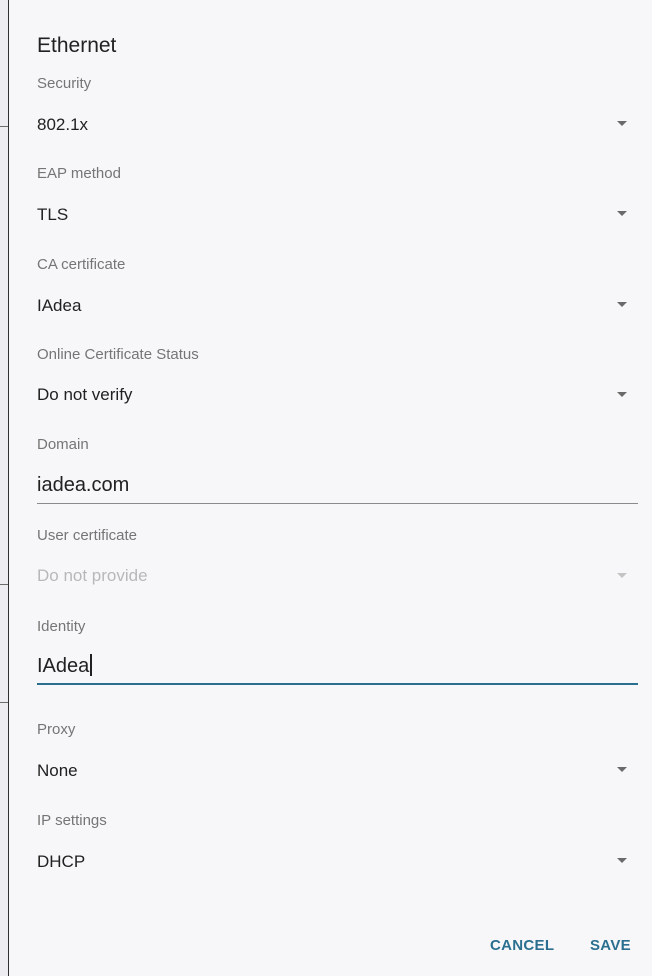 Image resolution: width=652 pixels, height=976 pixels. Describe the element at coordinates (63, 444) in the screenshot. I see `domain-label: Domain` at that location.